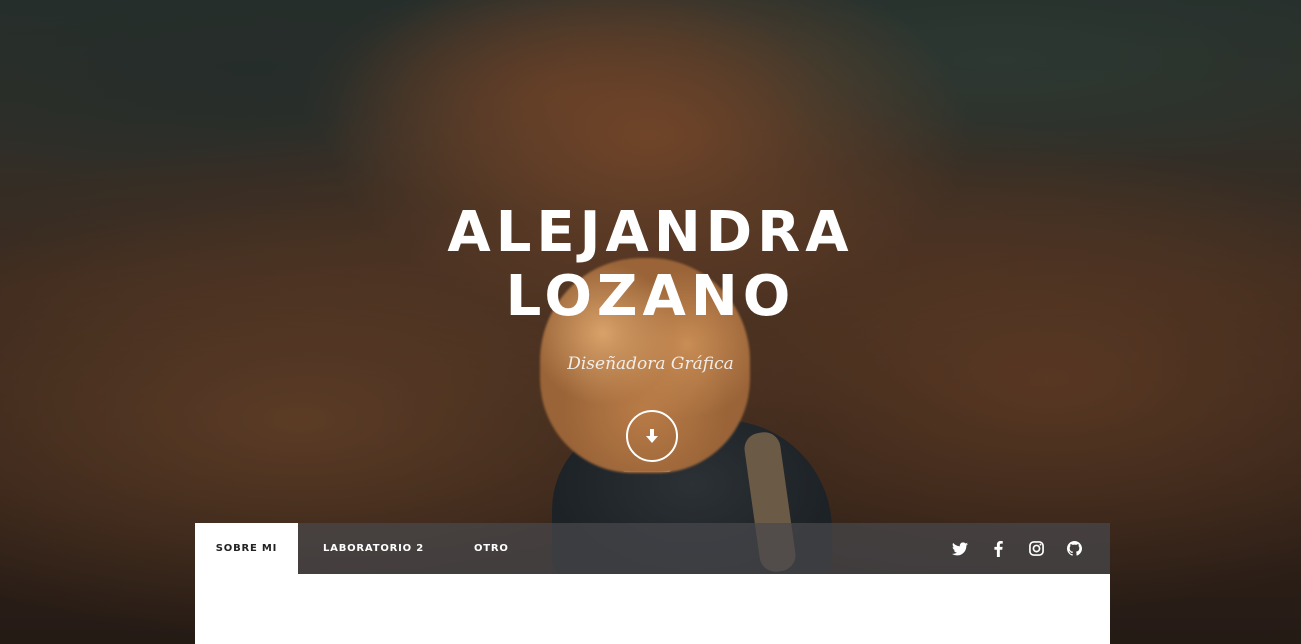  Describe the element at coordinates (652, 548) in the screenshot. I see `main-navbar: SOBRE MI LABORATORIO 2 OTRO` at that location.